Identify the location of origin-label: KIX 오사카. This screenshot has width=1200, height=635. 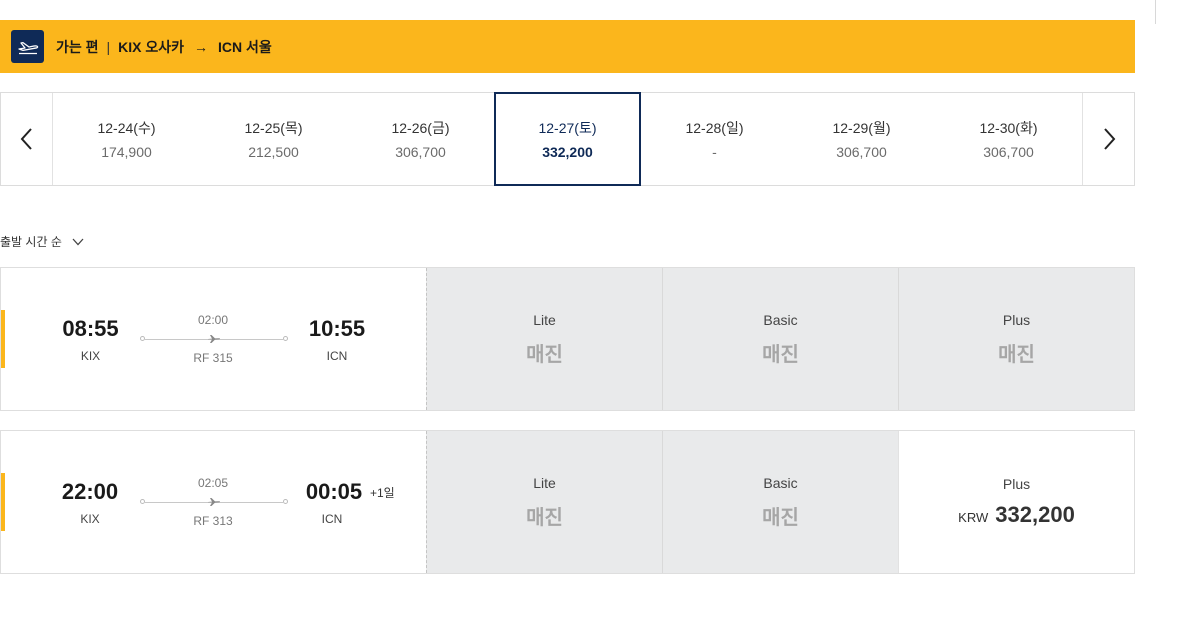
(151, 46).